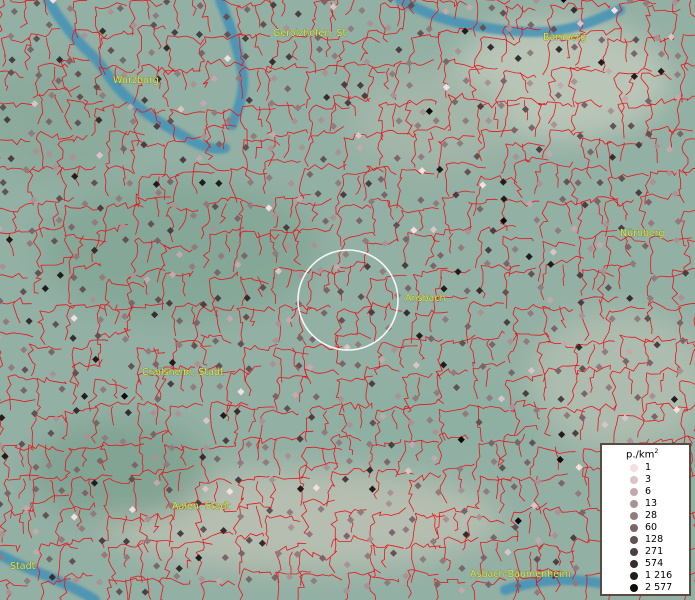 The width and height of the screenshot is (695, 600). What do you see at coordinates (425, 298) in the screenshot?
I see `place-label-ansbach: Ansbach` at bounding box center [425, 298].